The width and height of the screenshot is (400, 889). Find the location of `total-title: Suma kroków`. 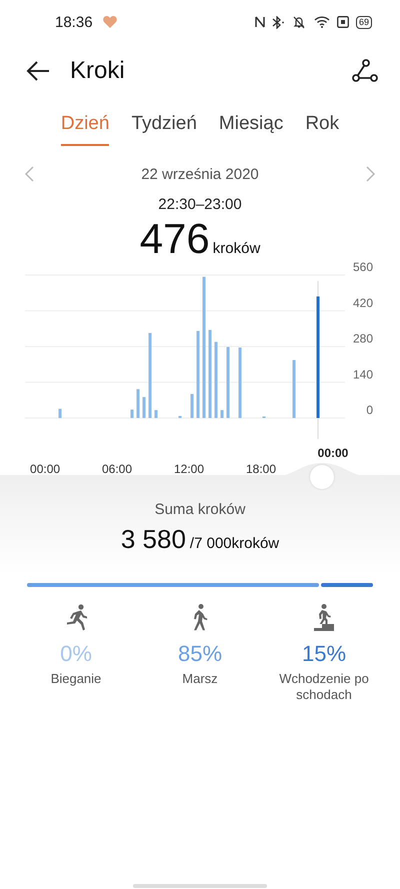

total-title: Suma kroków is located at coordinates (200, 509).